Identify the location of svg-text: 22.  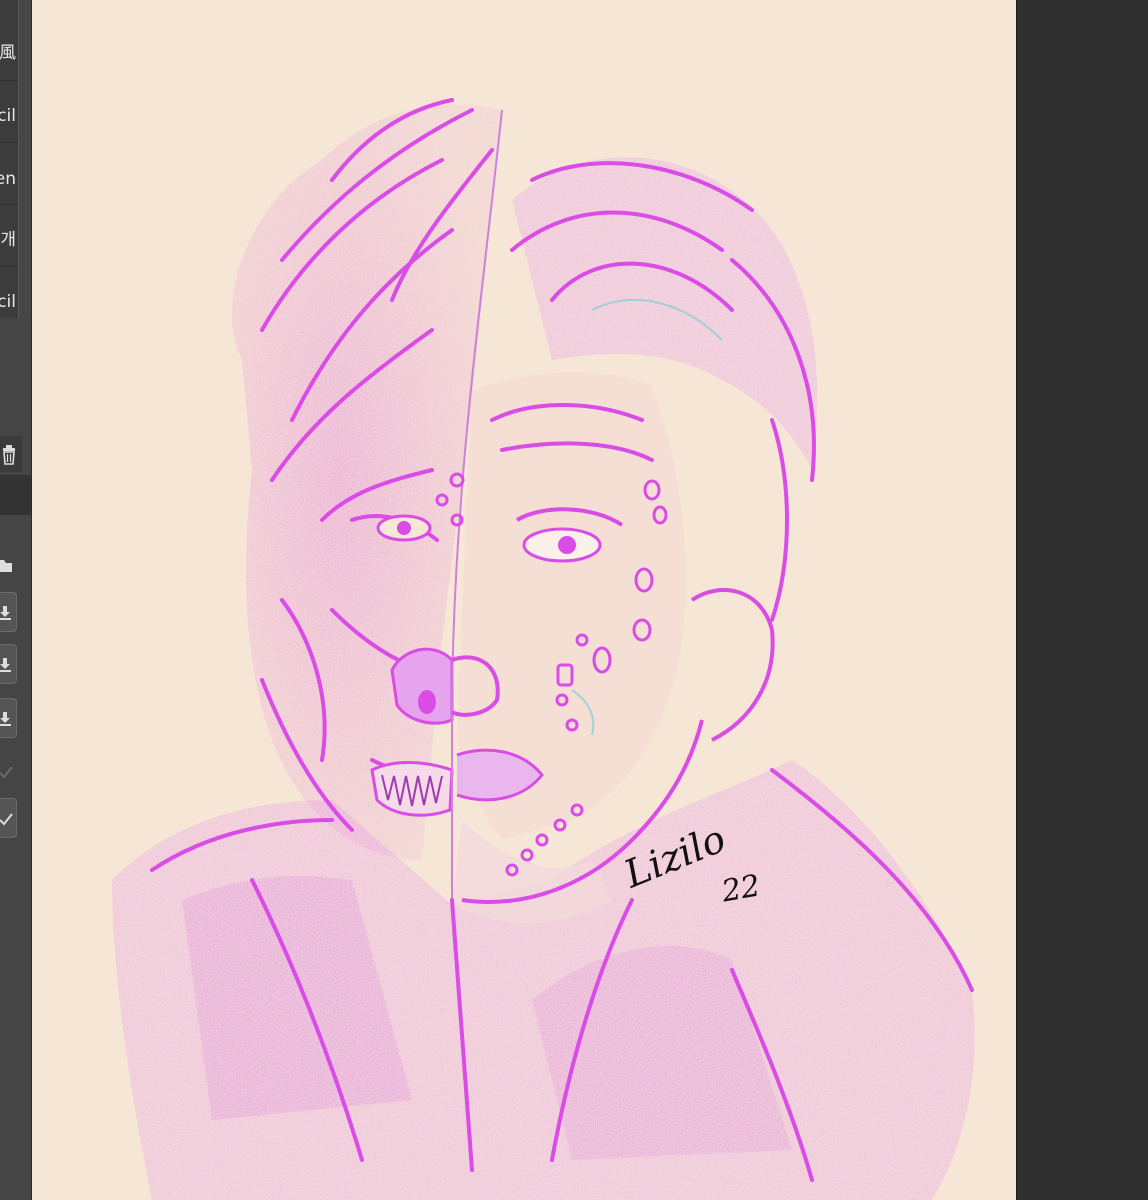
(740, 888).